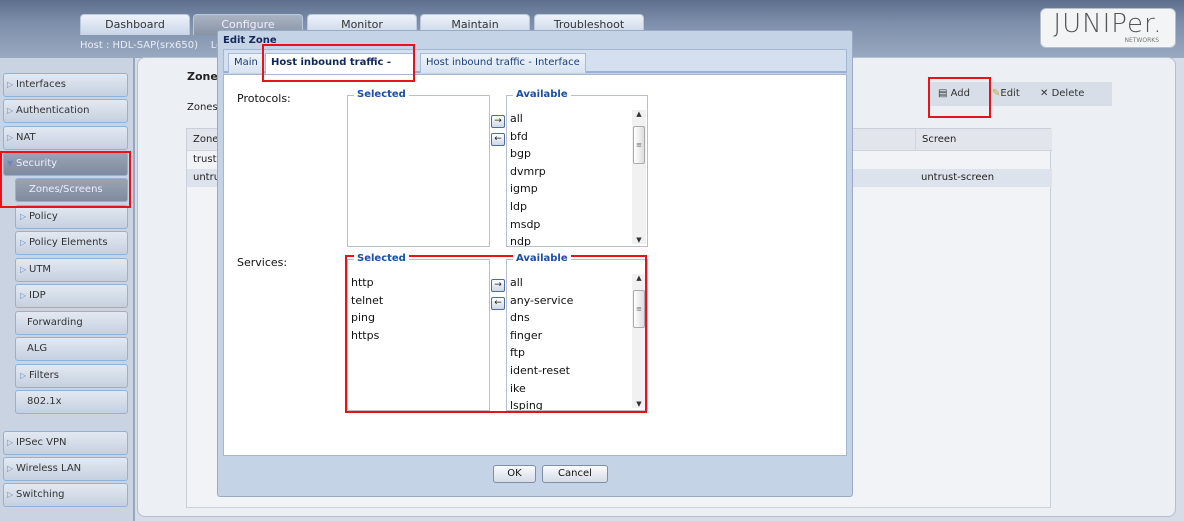 This screenshot has height=521, width=1184. What do you see at coordinates (542, 95) in the screenshot?
I see `protocols-available-title: Available` at bounding box center [542, 95].